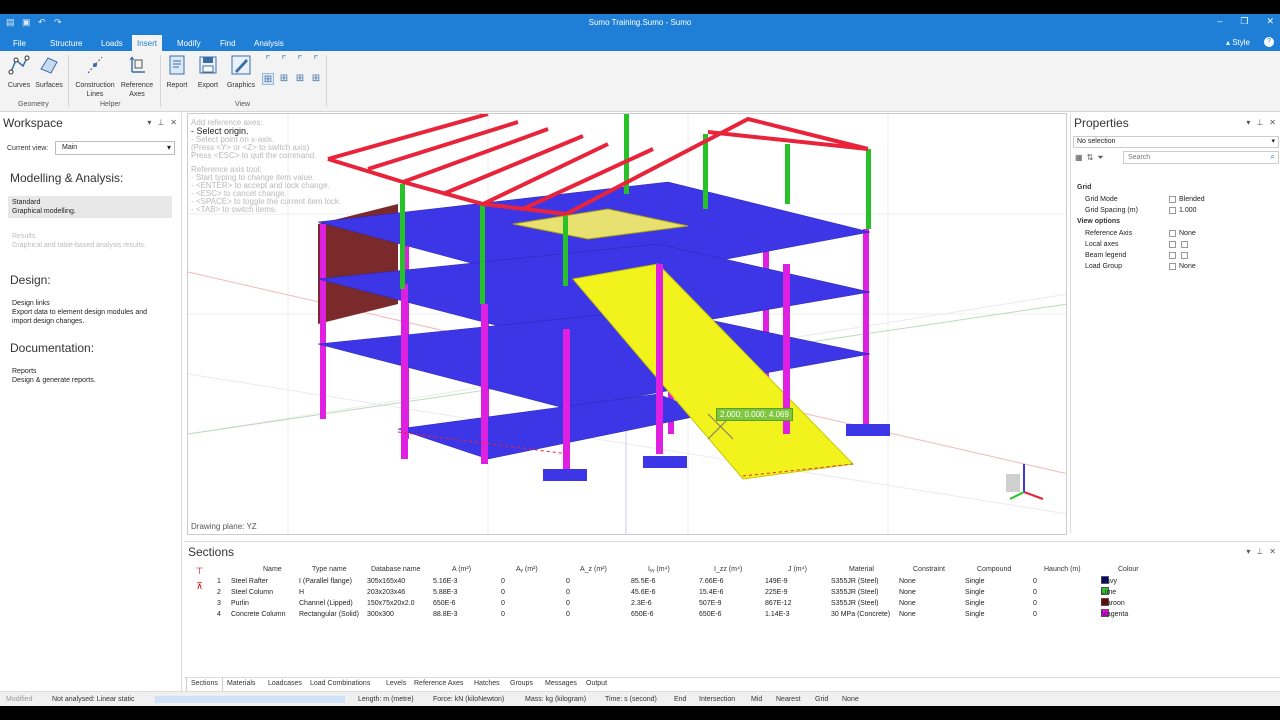  Describe the element at coordinates (1270, 21) in the screenshot. I see `close-button: ✕` at that location.